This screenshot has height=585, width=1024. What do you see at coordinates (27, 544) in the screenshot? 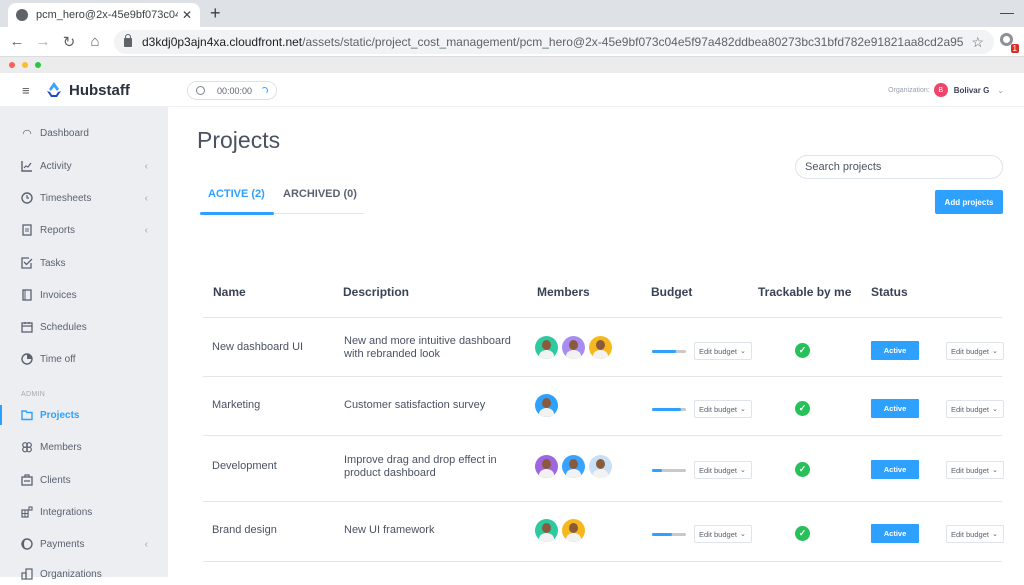
I see `payments-icon` at bounding box center [27, 544].